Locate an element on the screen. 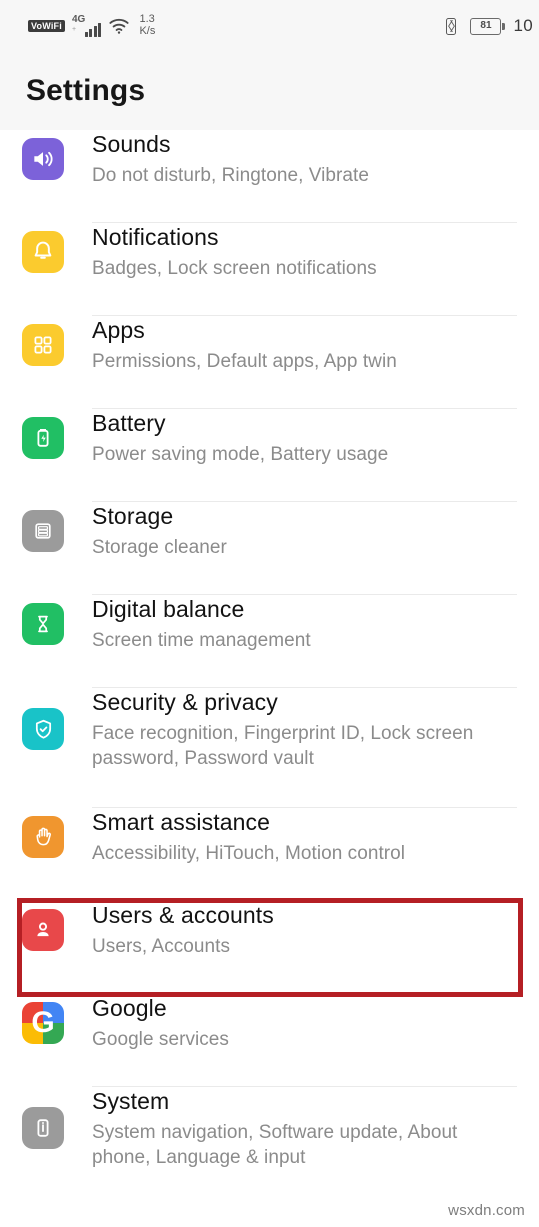 The width and height of the screenshot is (539, 1227). clock: 10 is located at coordinates (523, 25).